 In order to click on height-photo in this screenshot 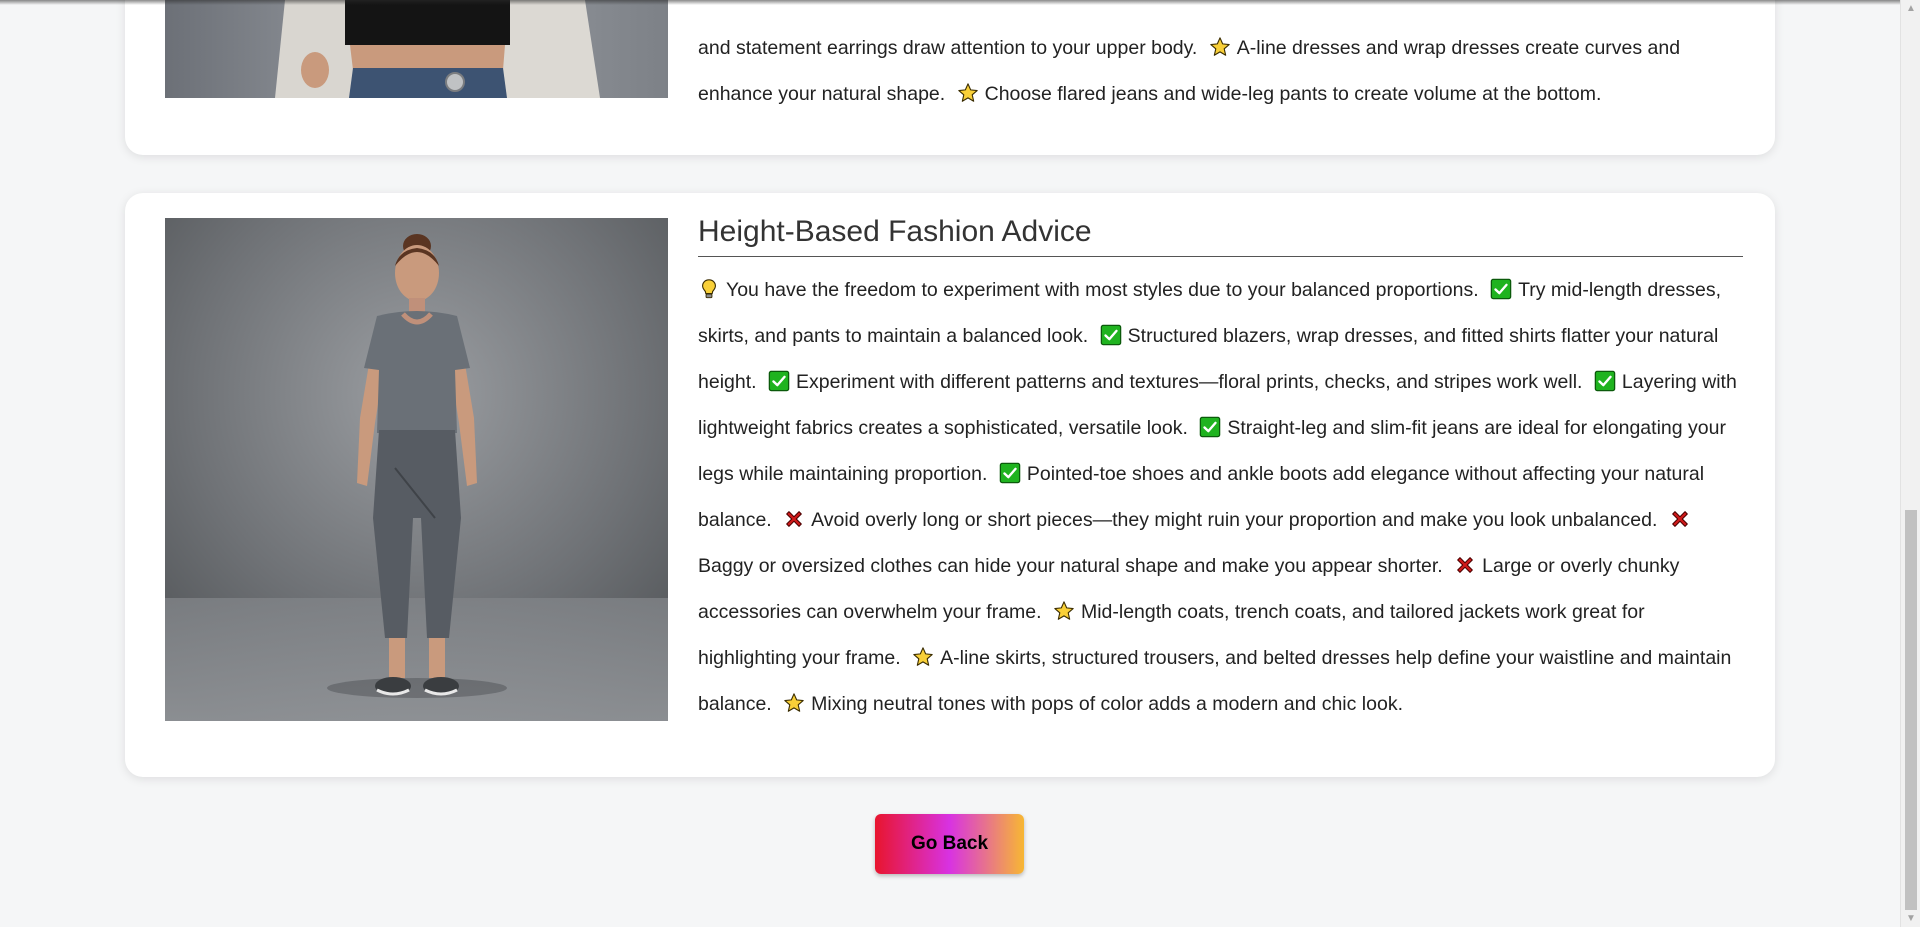, I will do `click(416, 469)`.